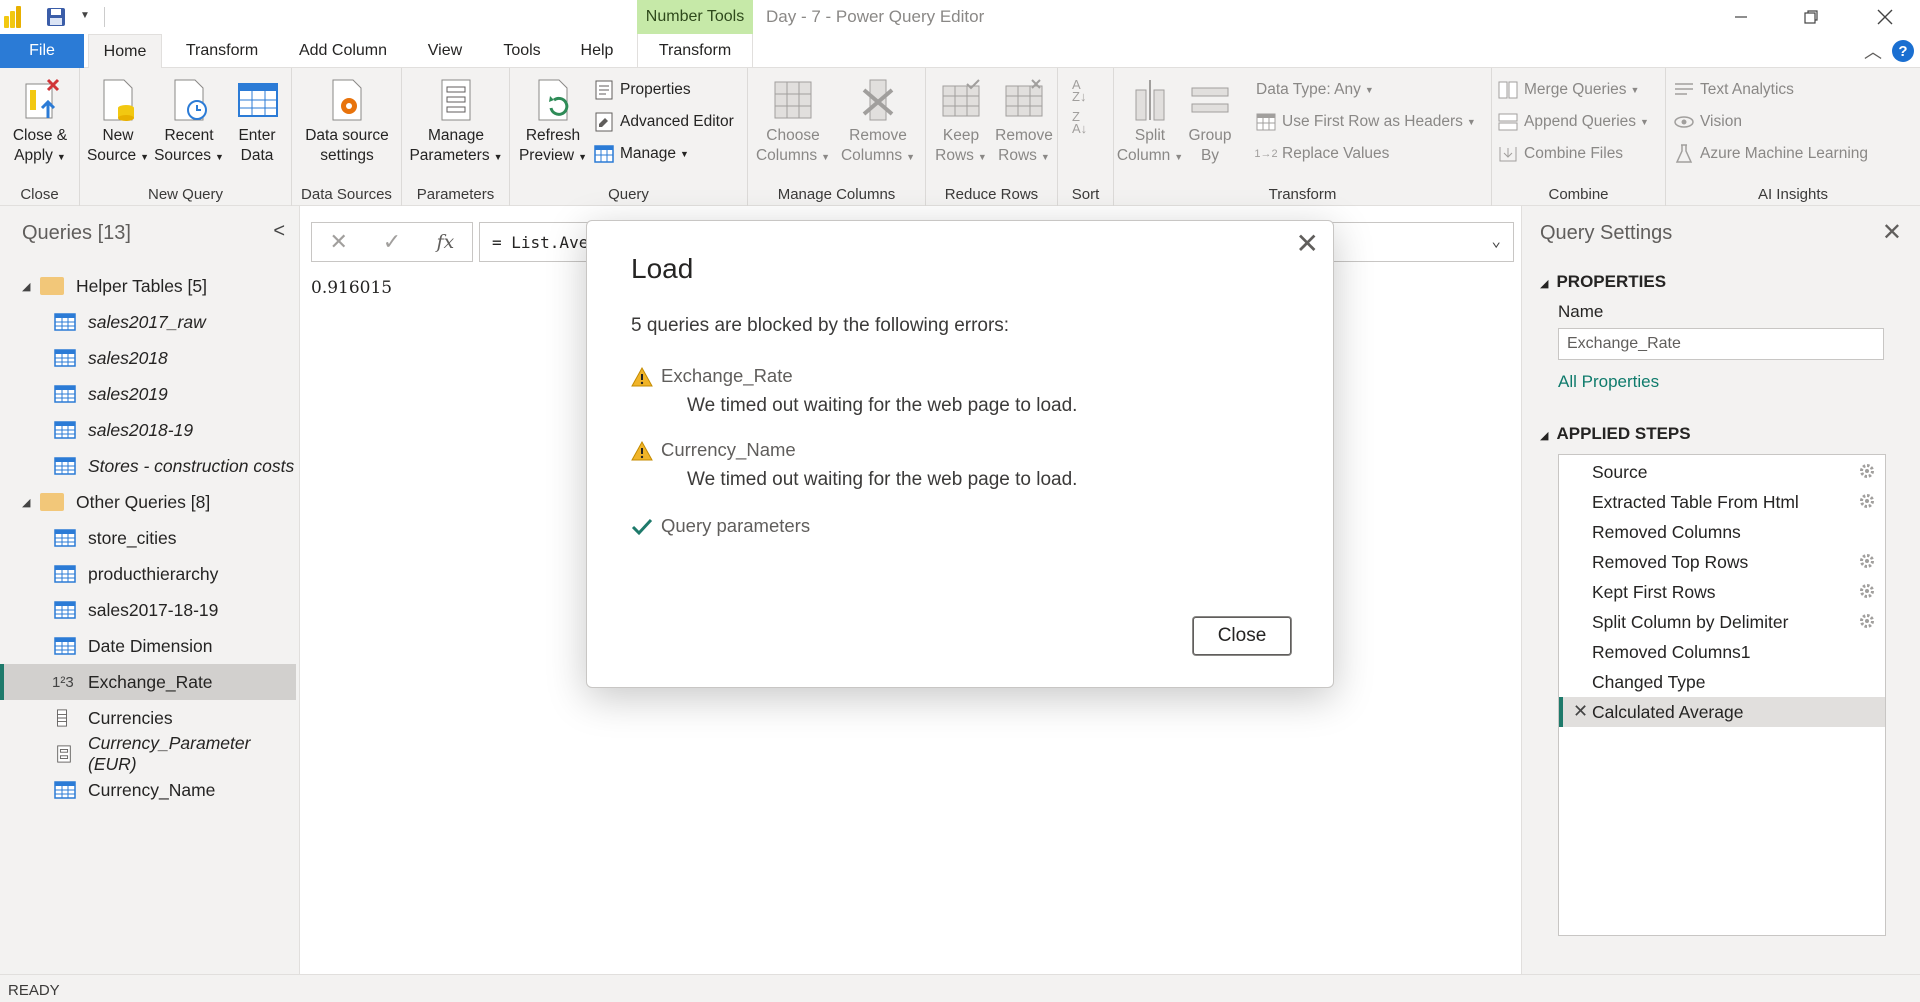 This screenshot has height=1002, width=1920. What do you see at coordinates (148, 322) in the screenshot?
I see `query-item-sales2017-raw: sales2017_raw` at bounding box center [148, 322].